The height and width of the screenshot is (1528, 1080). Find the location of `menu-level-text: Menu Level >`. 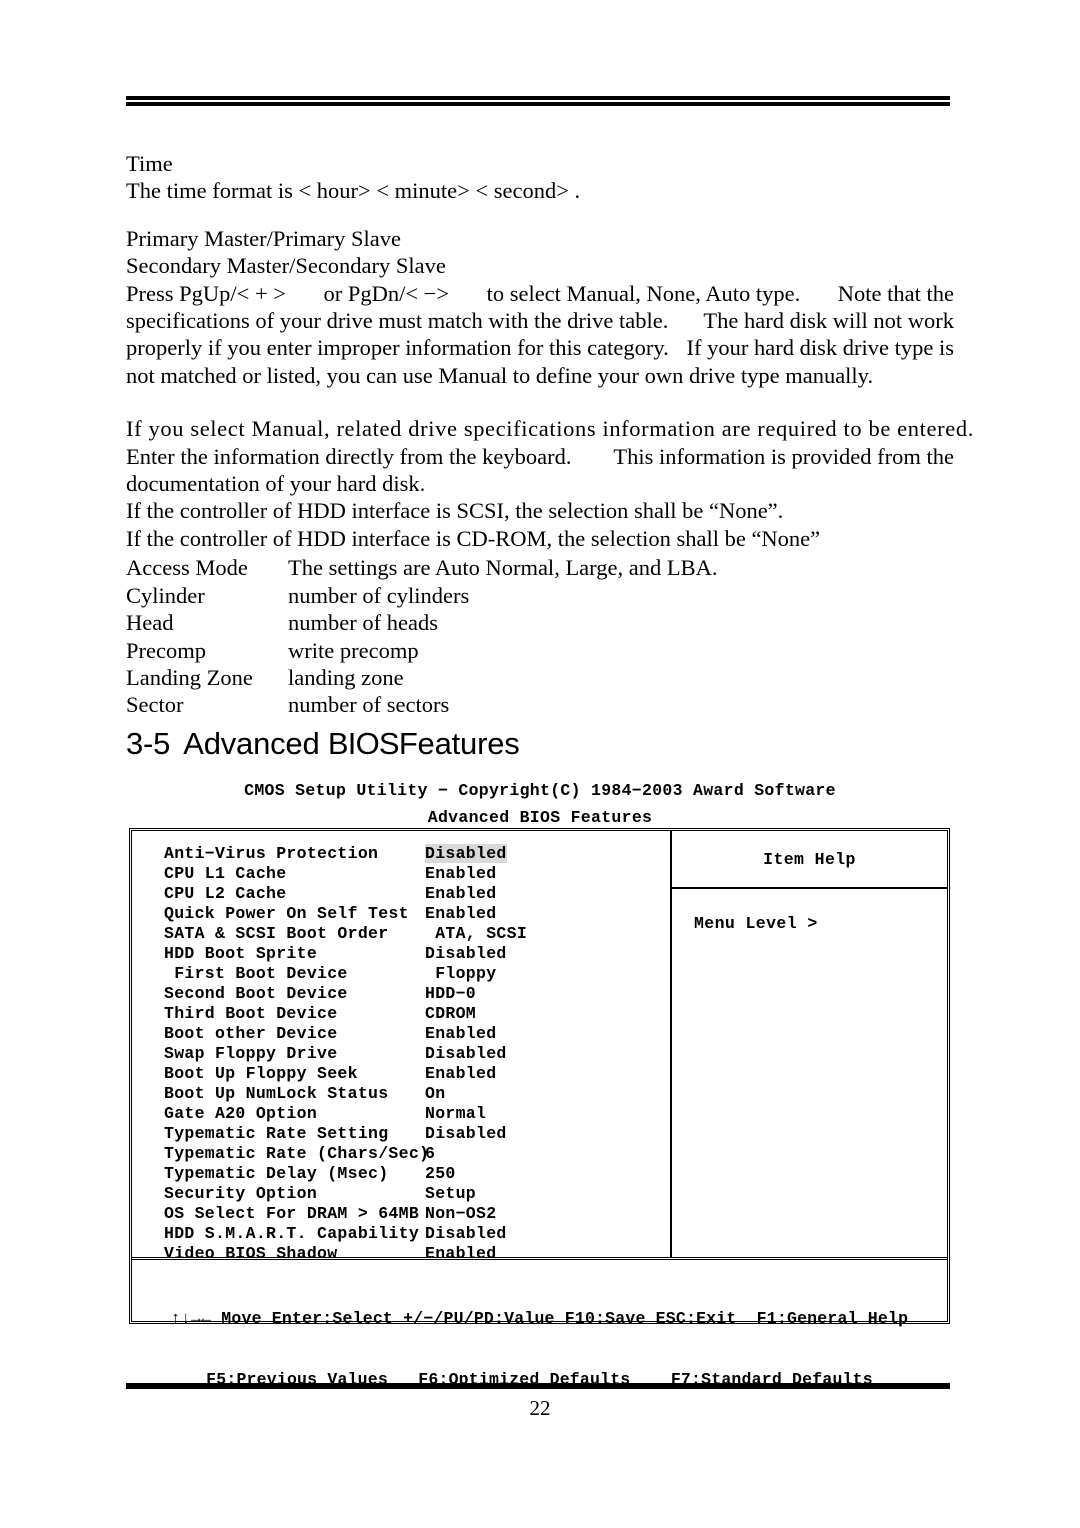

menu-level-text: Menu Level > is located at coordinates (756, 923).